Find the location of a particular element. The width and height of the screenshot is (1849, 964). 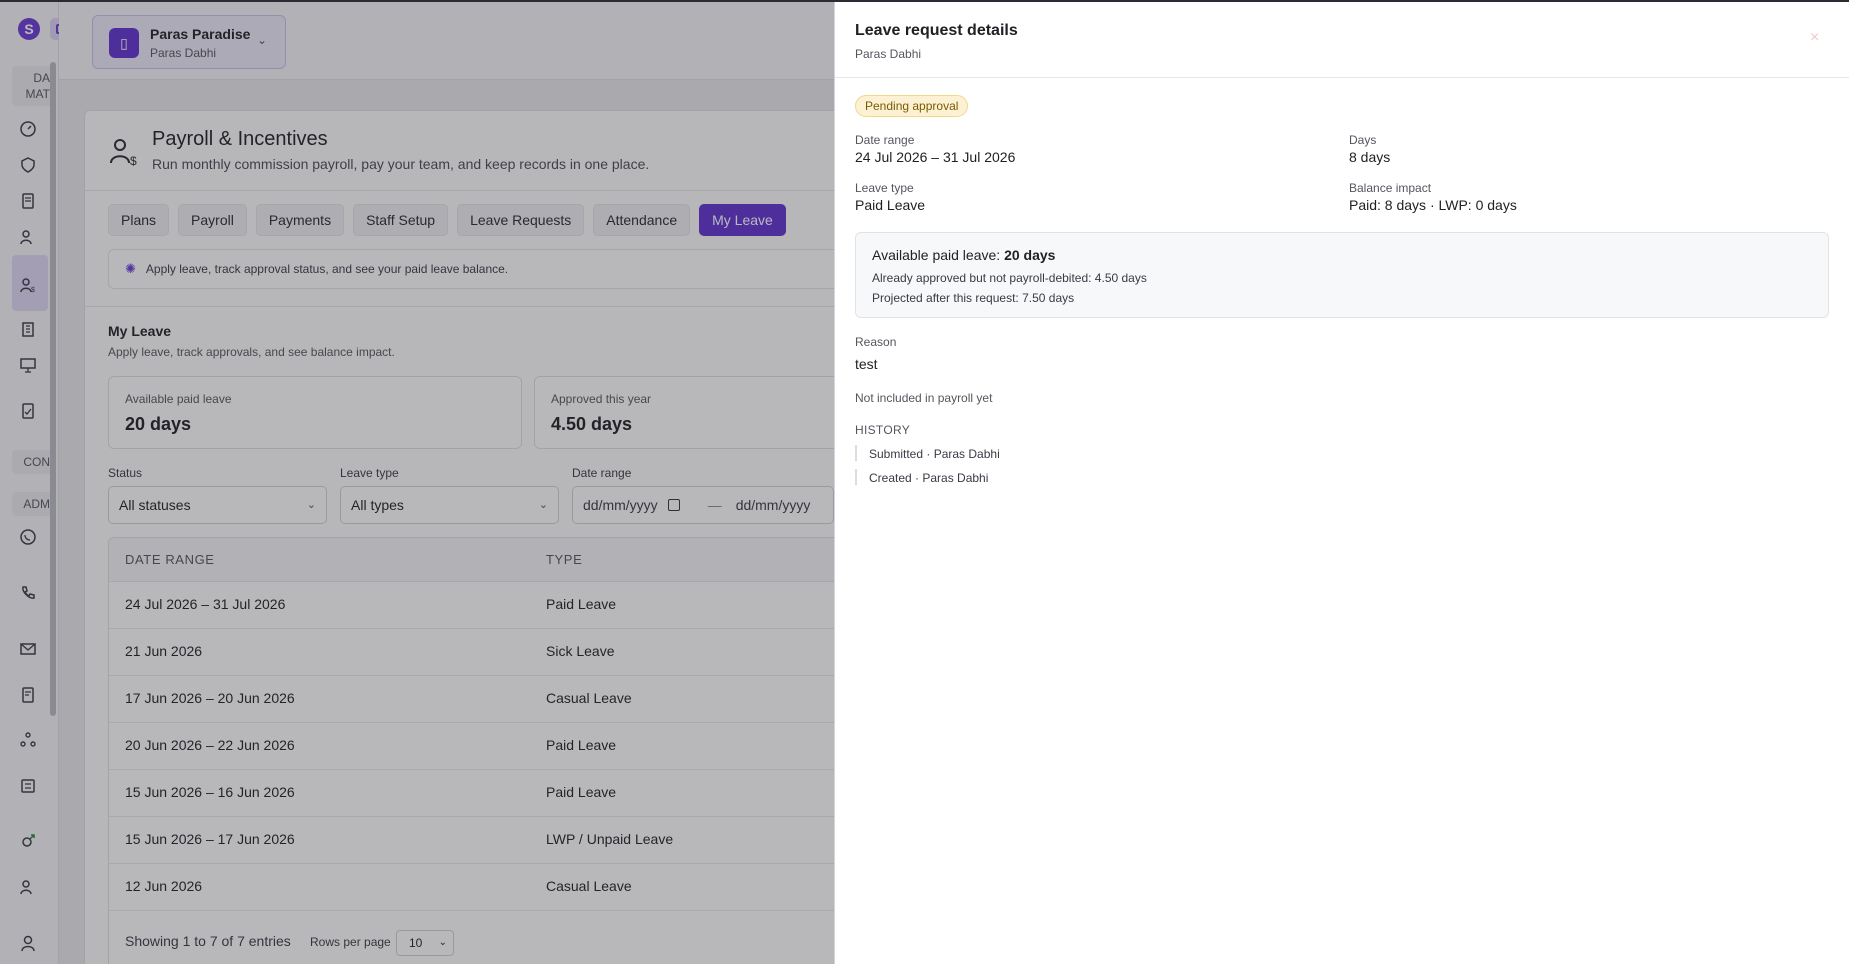

available-prefix: Available paid leave: is located at coordinates (936, 255).